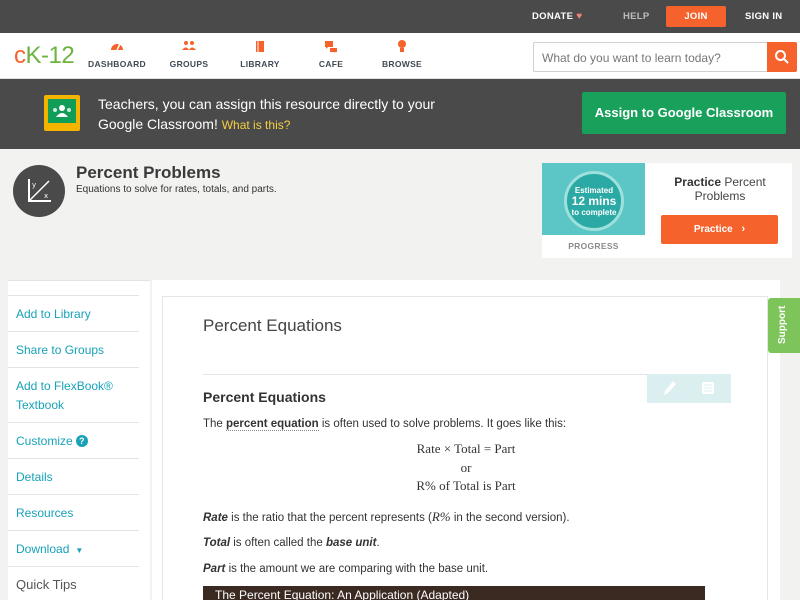 The height and width of the screenshot is (600, 800). Describe the element at coordinates (189, 54) in the screenshot. I see `nav-groups: GROUPS` at that location.